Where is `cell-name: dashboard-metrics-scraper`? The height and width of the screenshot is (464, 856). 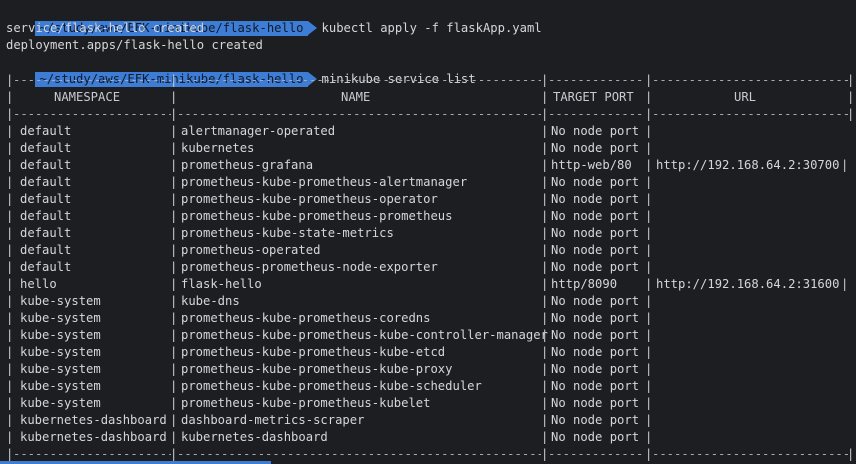 cell-name: dashboard-metrics-scraper is located at coordinates (273, 420).